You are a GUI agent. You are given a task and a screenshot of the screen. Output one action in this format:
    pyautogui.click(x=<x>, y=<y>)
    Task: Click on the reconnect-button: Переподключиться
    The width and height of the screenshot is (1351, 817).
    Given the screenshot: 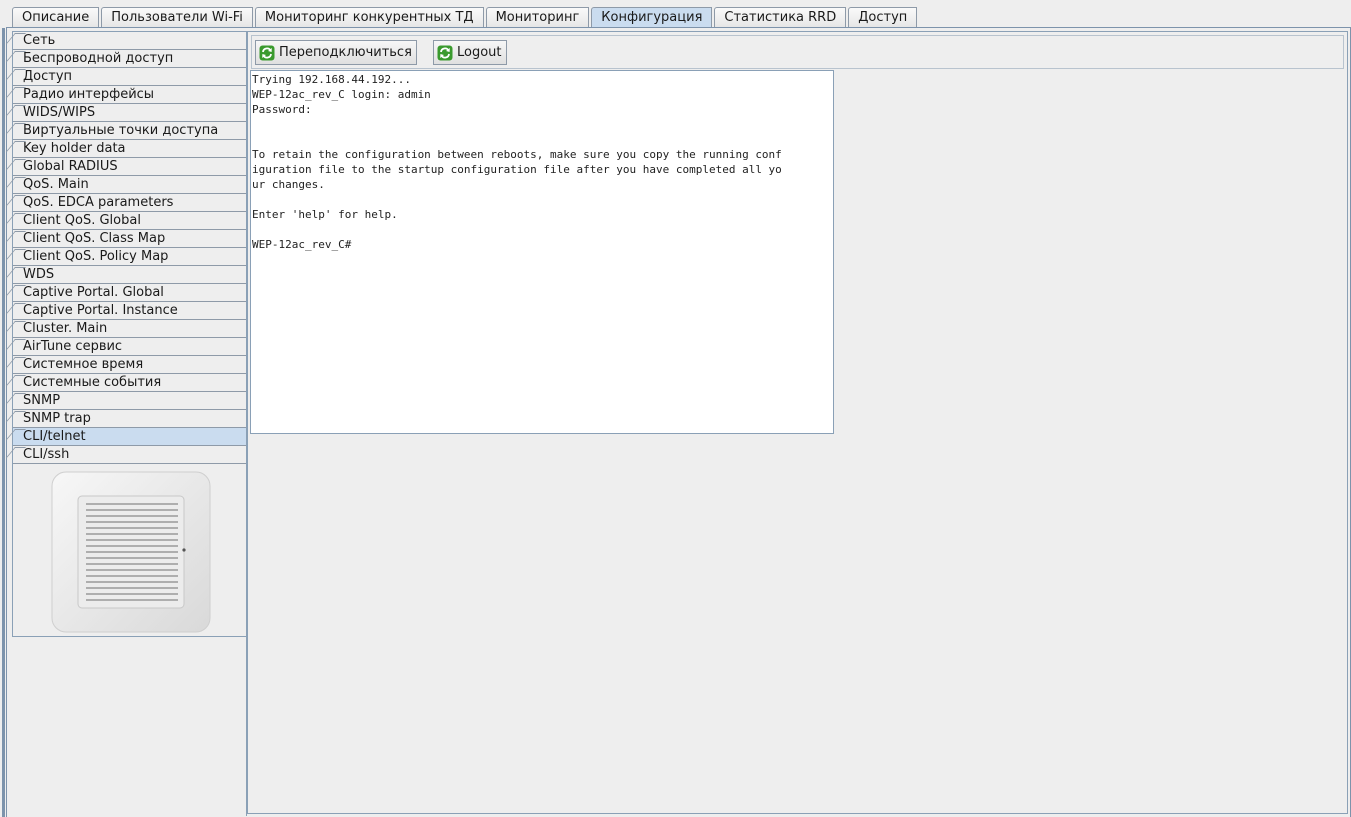 What is the action you would take?
    pyautogui.click(x=336, y=52)
    